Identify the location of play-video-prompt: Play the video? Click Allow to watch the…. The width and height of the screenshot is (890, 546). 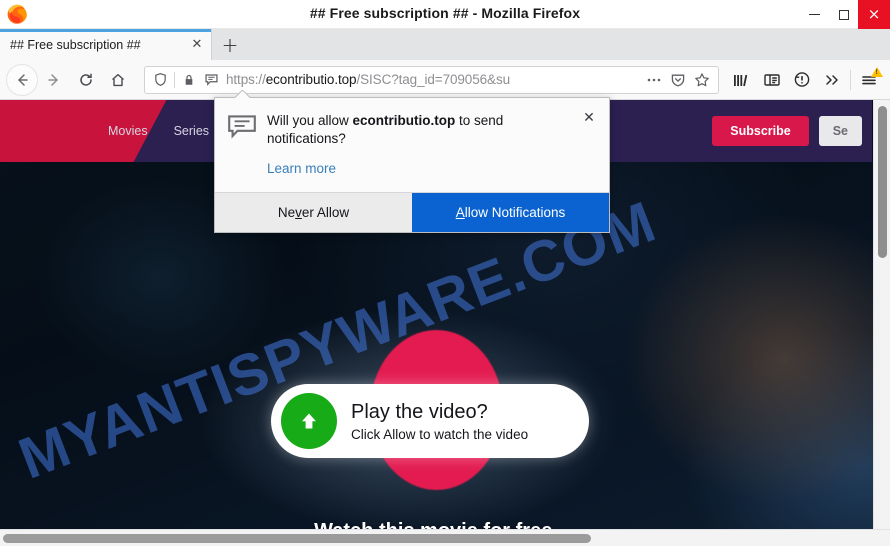
(430, 421).